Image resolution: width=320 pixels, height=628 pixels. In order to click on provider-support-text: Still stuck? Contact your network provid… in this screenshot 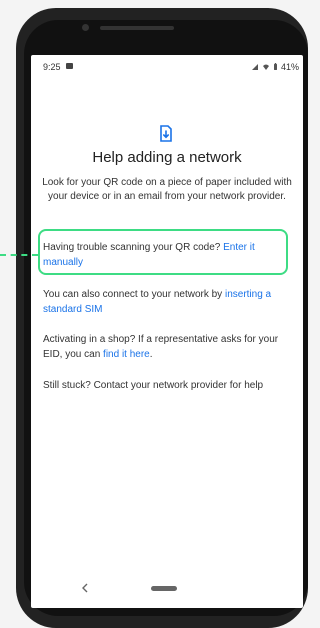, I will do `click(153, 385)`.